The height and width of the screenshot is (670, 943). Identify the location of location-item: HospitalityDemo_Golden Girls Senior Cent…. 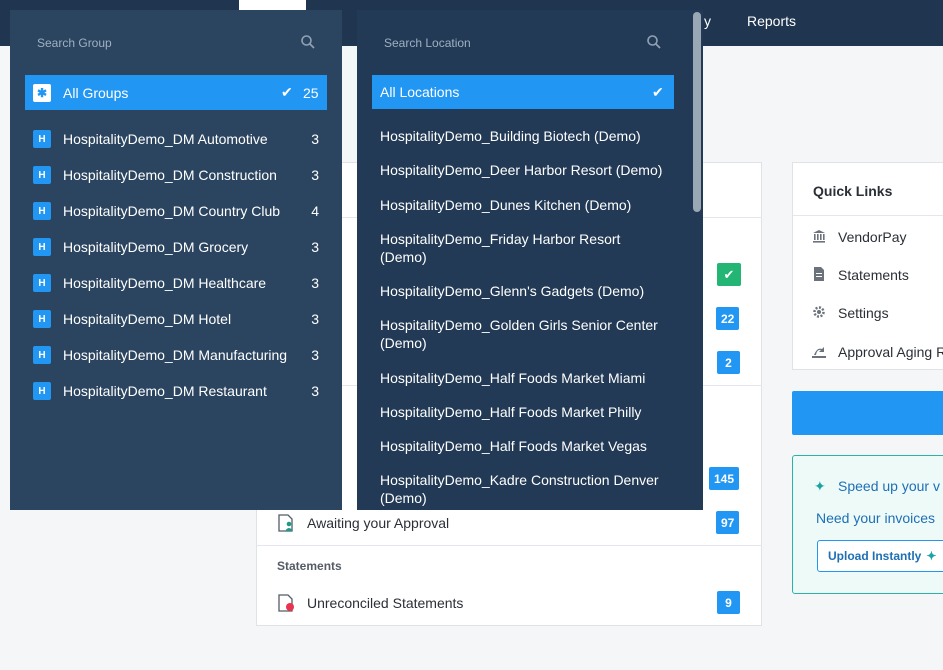
(525, 334).